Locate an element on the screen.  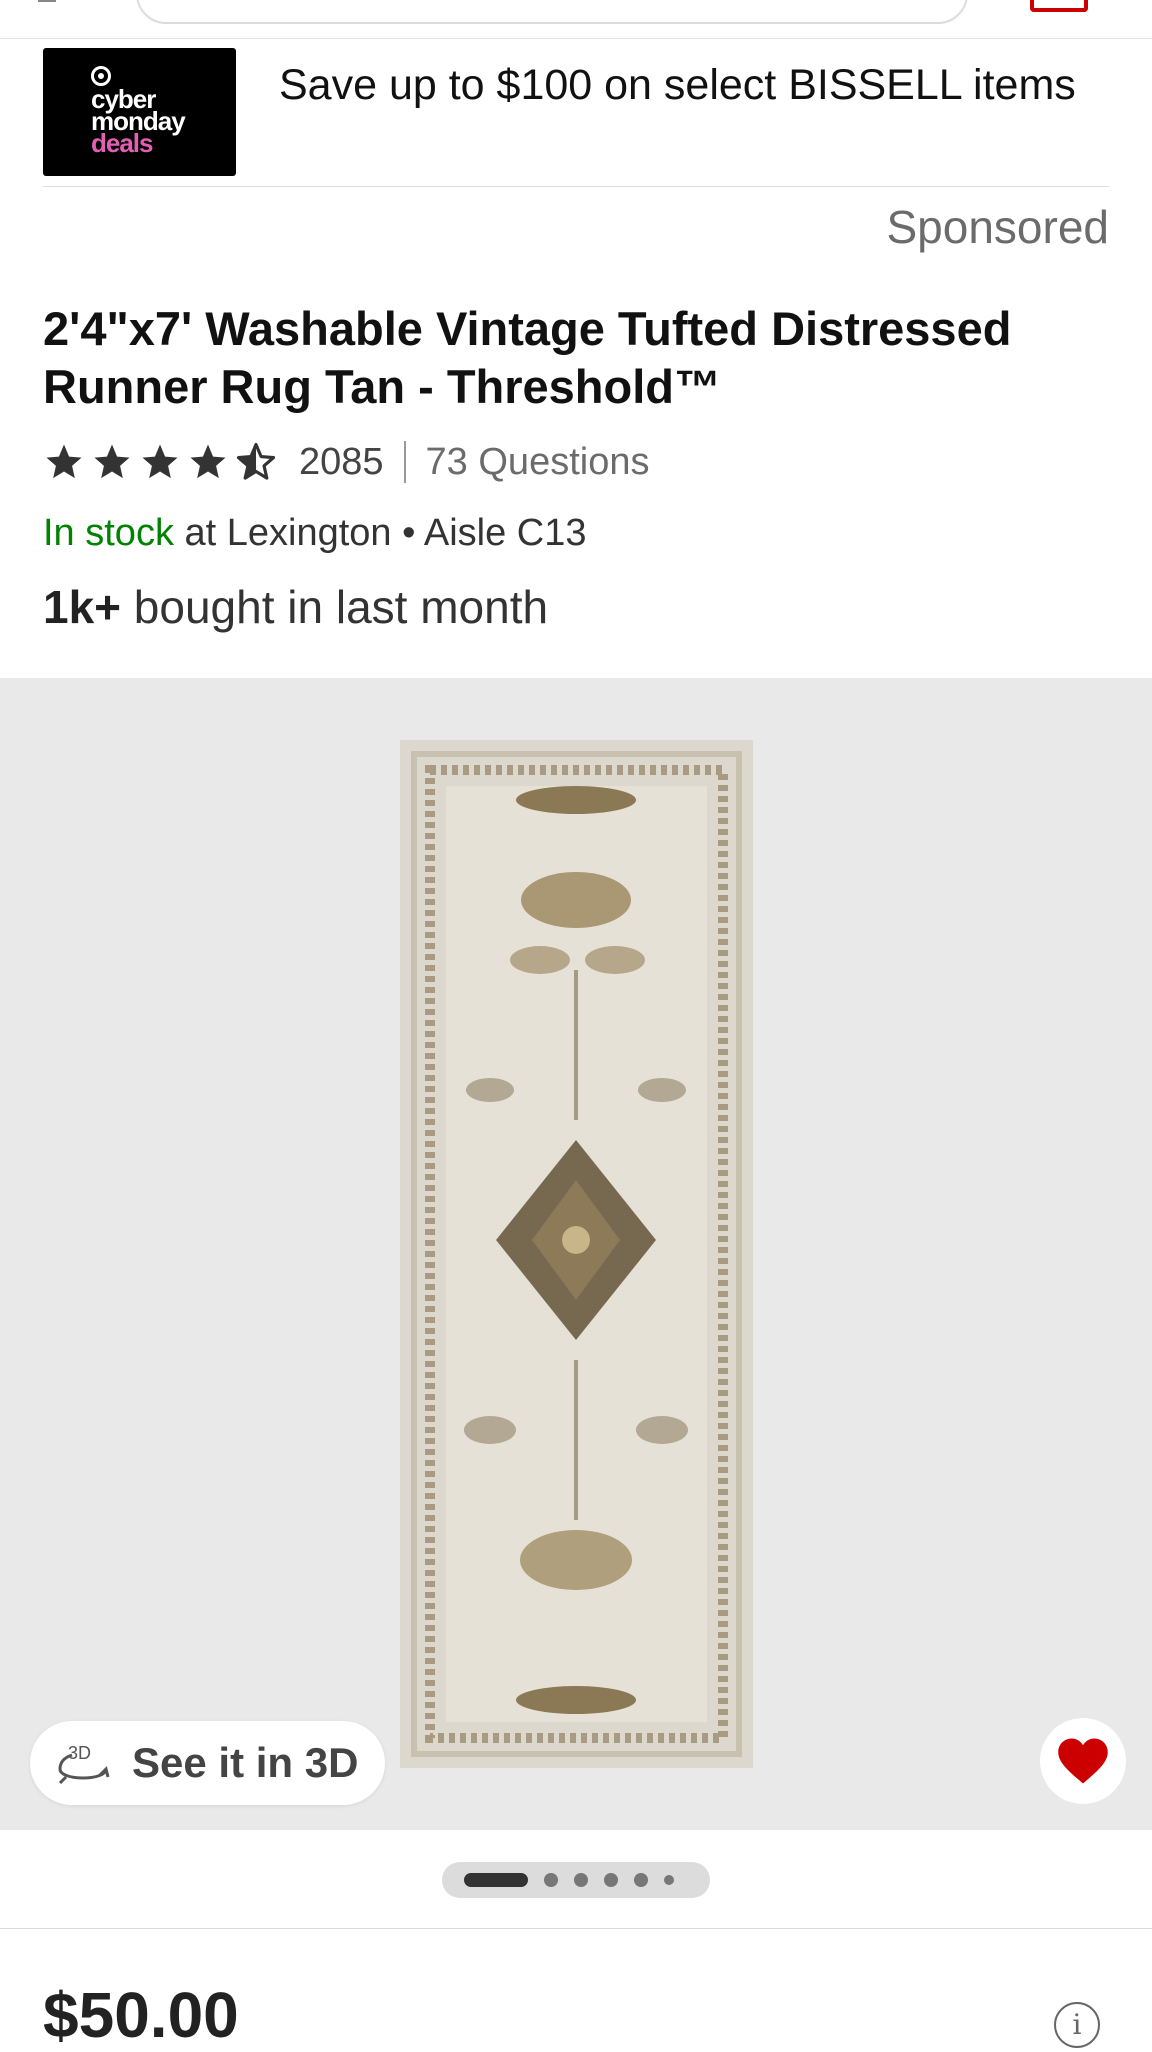
cart-icon is located at coordinates (1059, 6).